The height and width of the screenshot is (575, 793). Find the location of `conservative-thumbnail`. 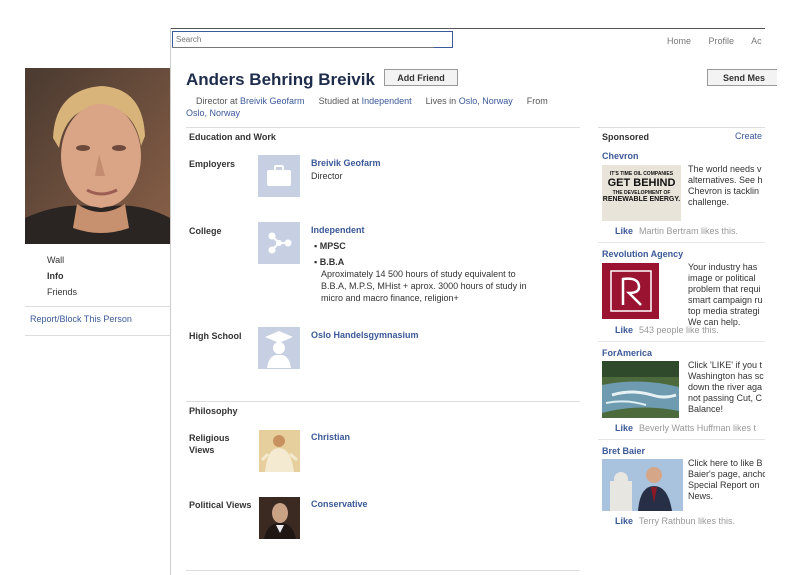

conservative-thumbnail is located at coordinates (279, 518).